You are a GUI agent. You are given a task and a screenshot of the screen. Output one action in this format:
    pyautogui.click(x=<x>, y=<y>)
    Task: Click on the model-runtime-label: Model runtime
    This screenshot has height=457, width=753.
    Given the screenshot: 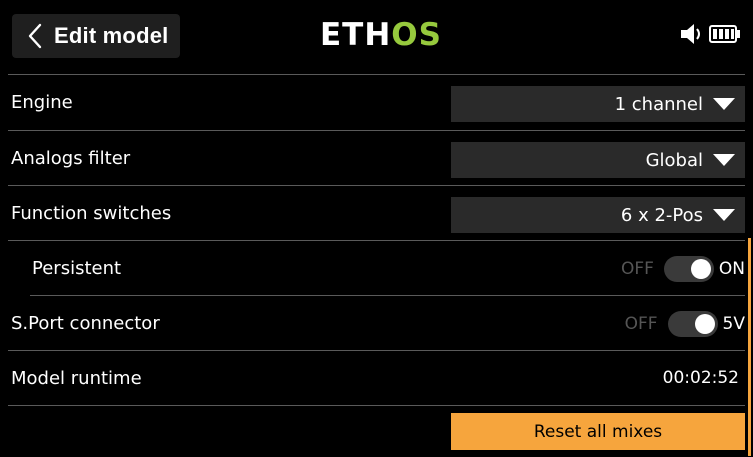 What is the action you would take?
    pyautogui.click(x=76, y=378)
    